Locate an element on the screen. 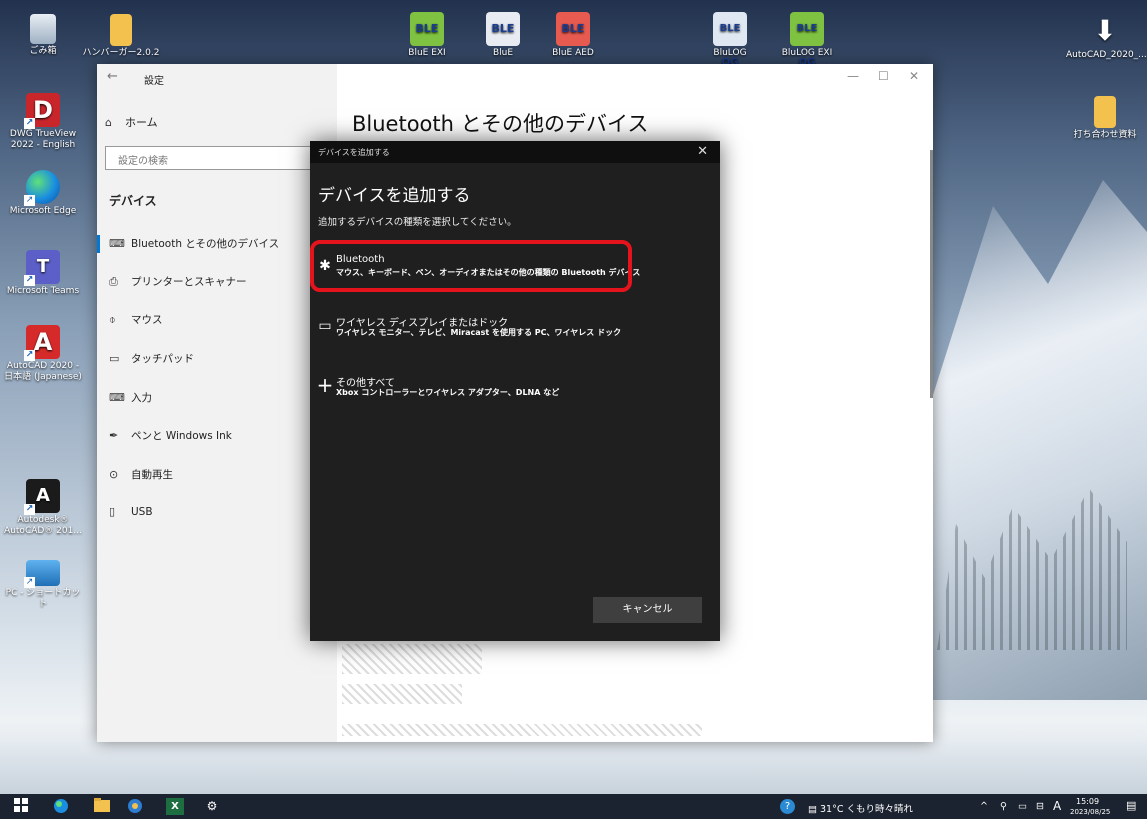  option-description: Xbox コントローラーとワイヤレス アダプター、DLNA など is located at coordinates (448, 392).